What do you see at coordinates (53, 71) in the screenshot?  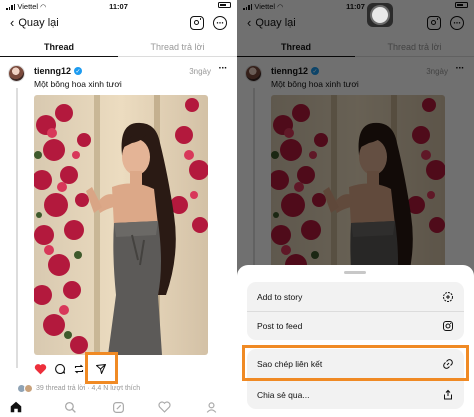 I see `username: tienng12` at bounding box center [53, 71].